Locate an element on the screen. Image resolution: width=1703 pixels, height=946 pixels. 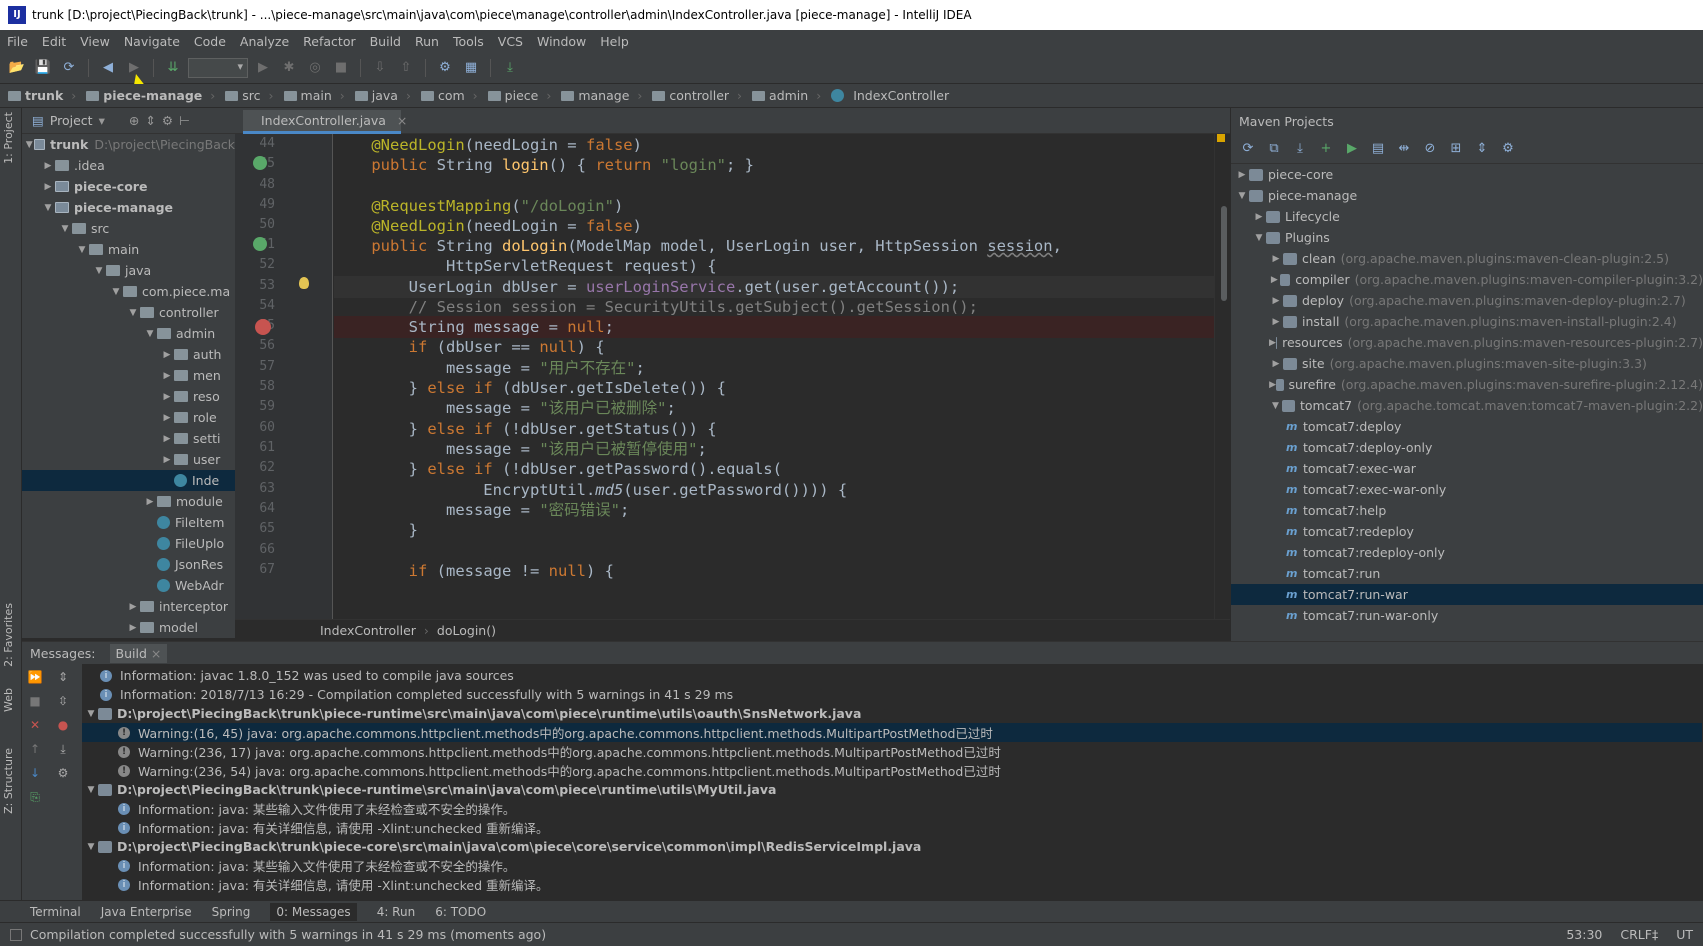
caret-position: 53:30 is located at coordinates (1584, 934).